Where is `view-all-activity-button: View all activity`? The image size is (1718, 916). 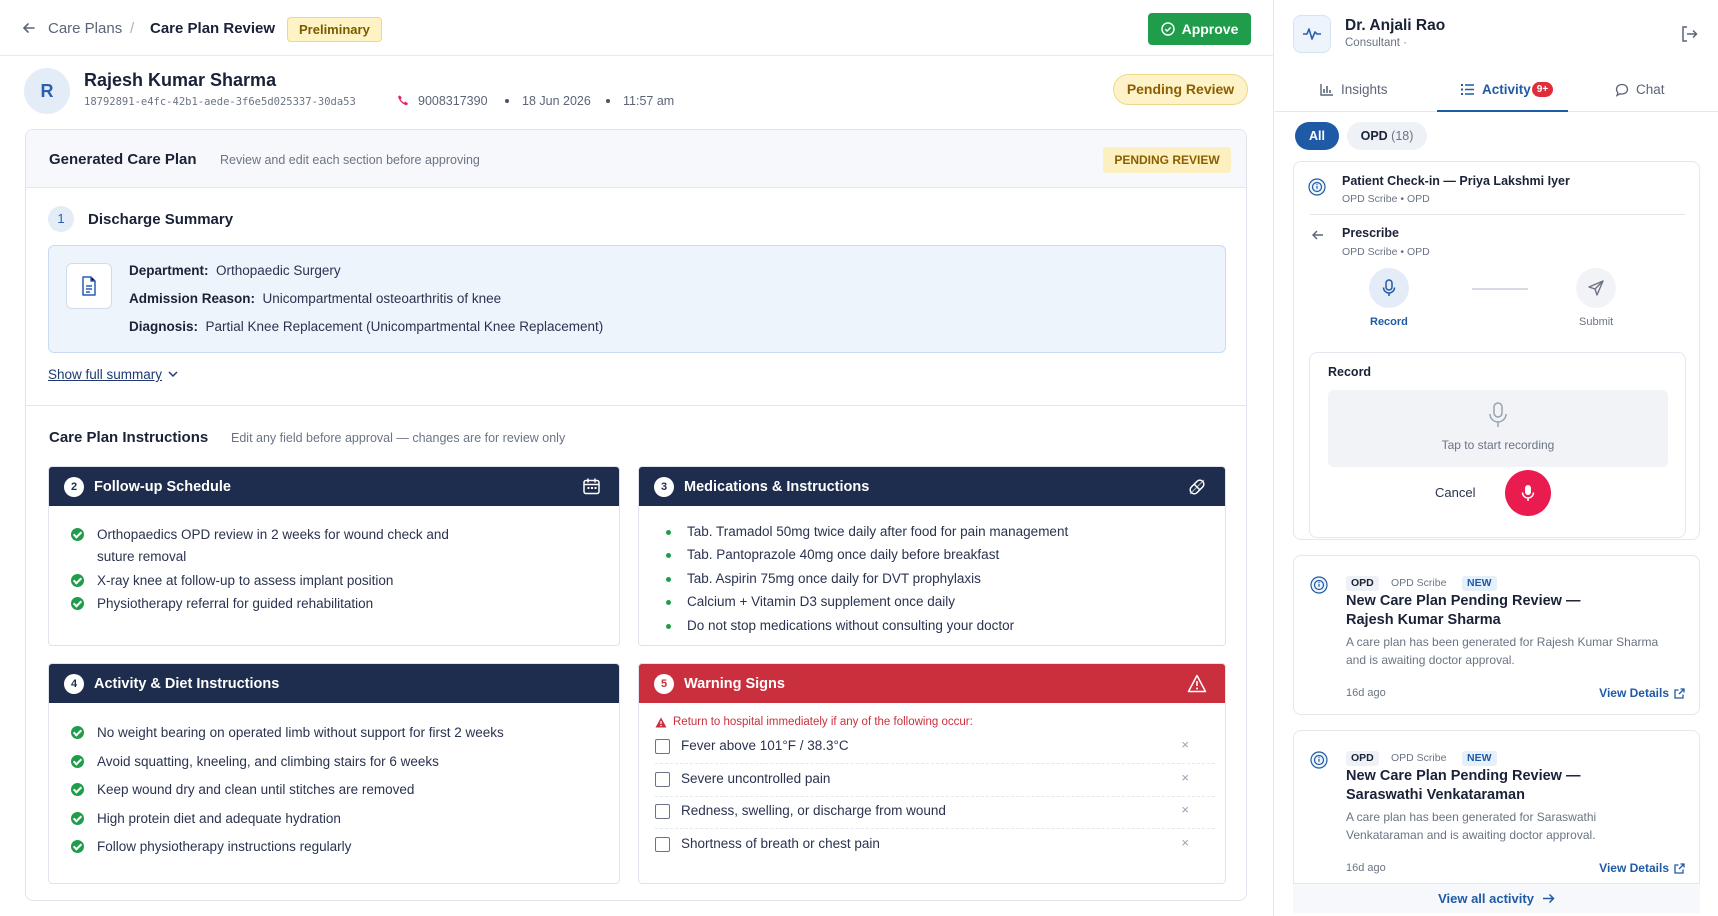
view-all-activity-button: View all activity is located at coordinates (1496, 898).